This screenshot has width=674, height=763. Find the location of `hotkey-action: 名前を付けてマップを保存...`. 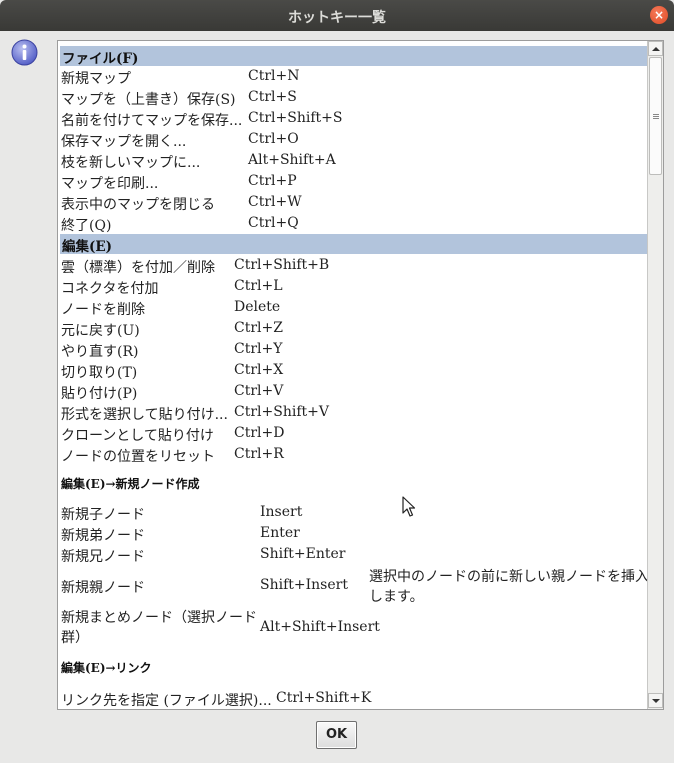

hotkey-action: 名前を付けてマップを保存... is located at coordinates (152, 121).